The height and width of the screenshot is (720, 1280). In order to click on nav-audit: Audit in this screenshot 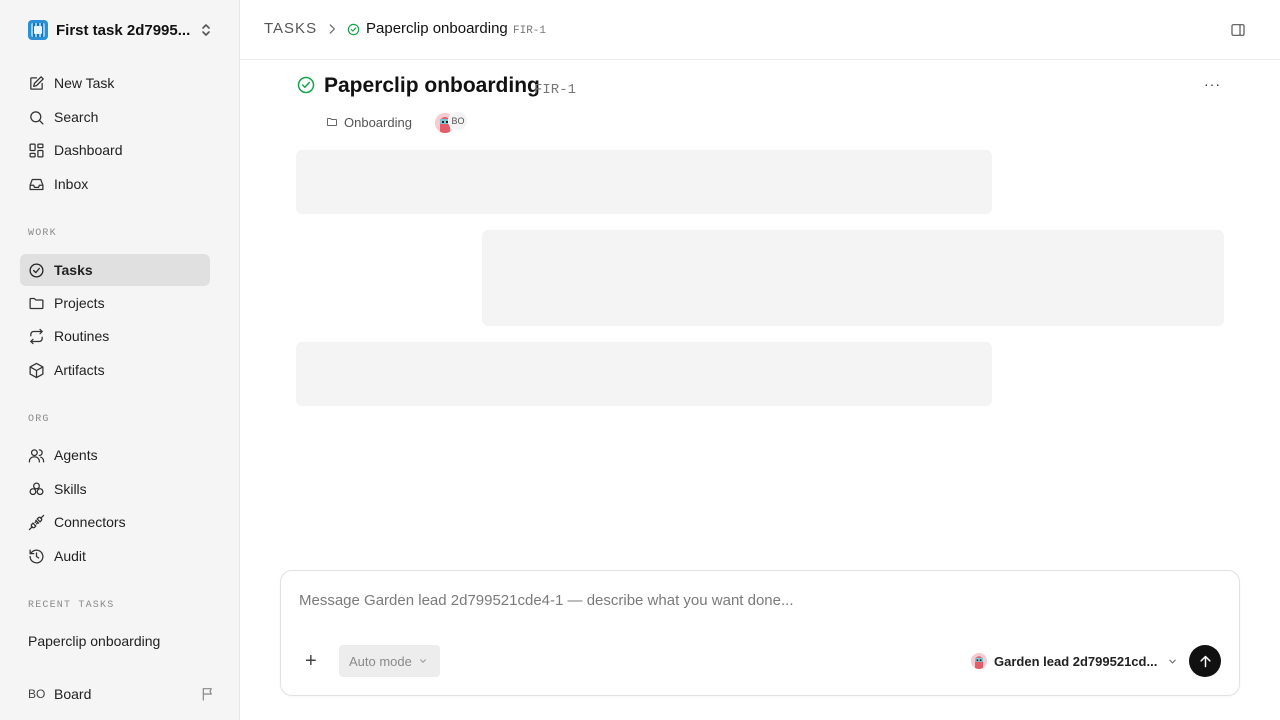, I will do `click(115, 556)`.